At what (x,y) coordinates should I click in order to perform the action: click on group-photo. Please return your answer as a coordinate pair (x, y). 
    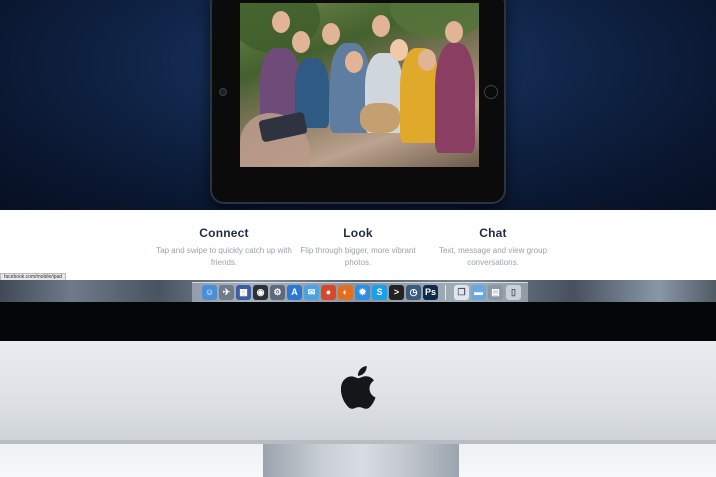
    Looking at the image, I should click on (359, 85).